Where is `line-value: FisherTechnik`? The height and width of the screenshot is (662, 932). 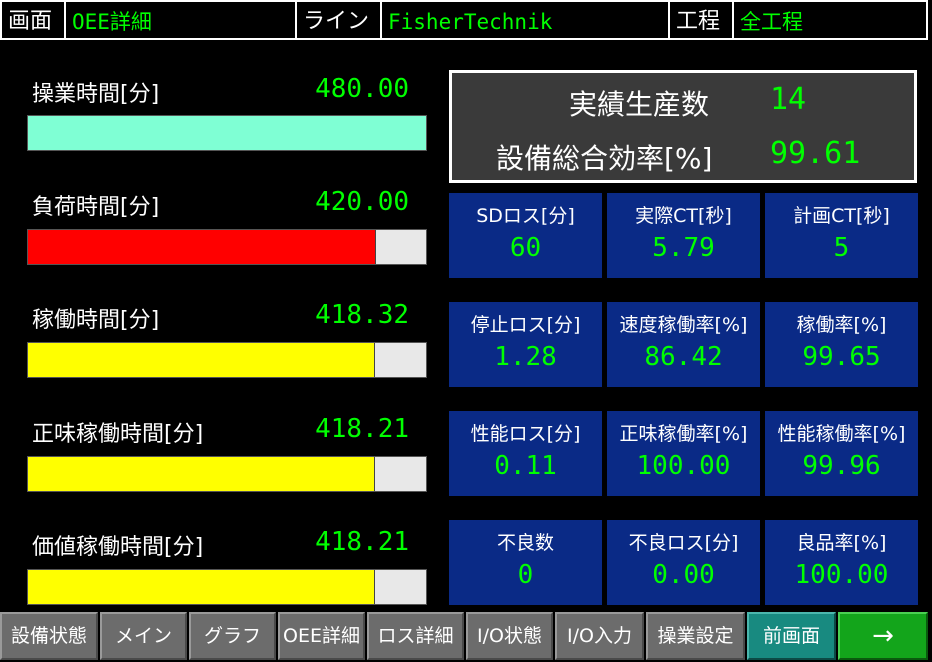
line-value: FisherTechnik is located at coordinates (470, 22).